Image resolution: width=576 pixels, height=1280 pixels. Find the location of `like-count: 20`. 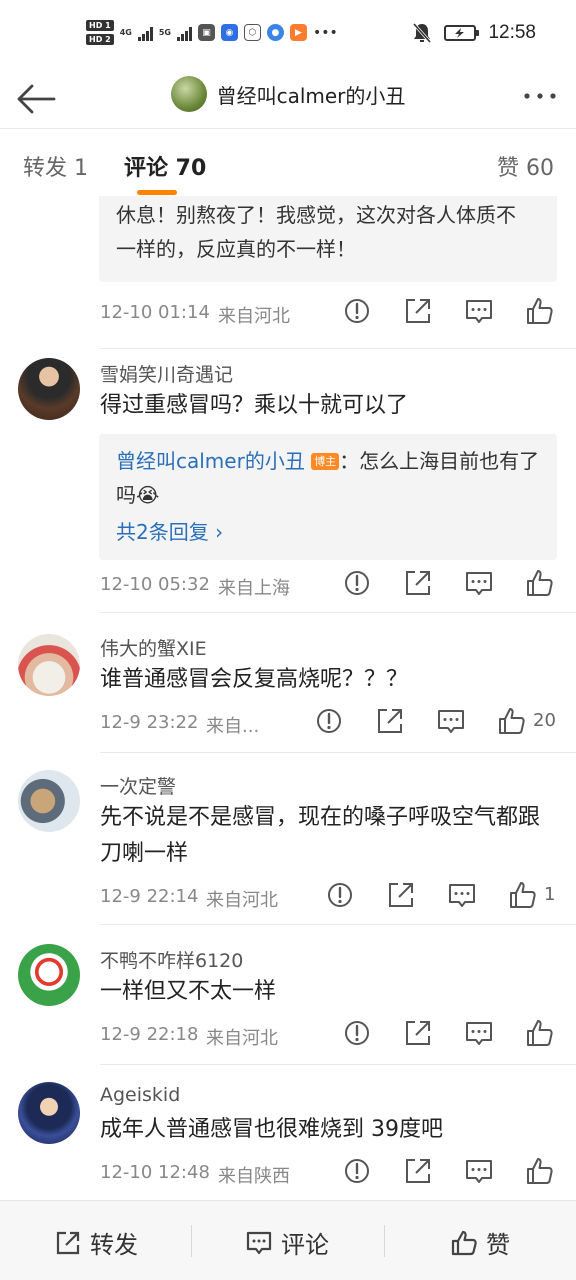

like-count: 20 is located at coordinates (544, 720).